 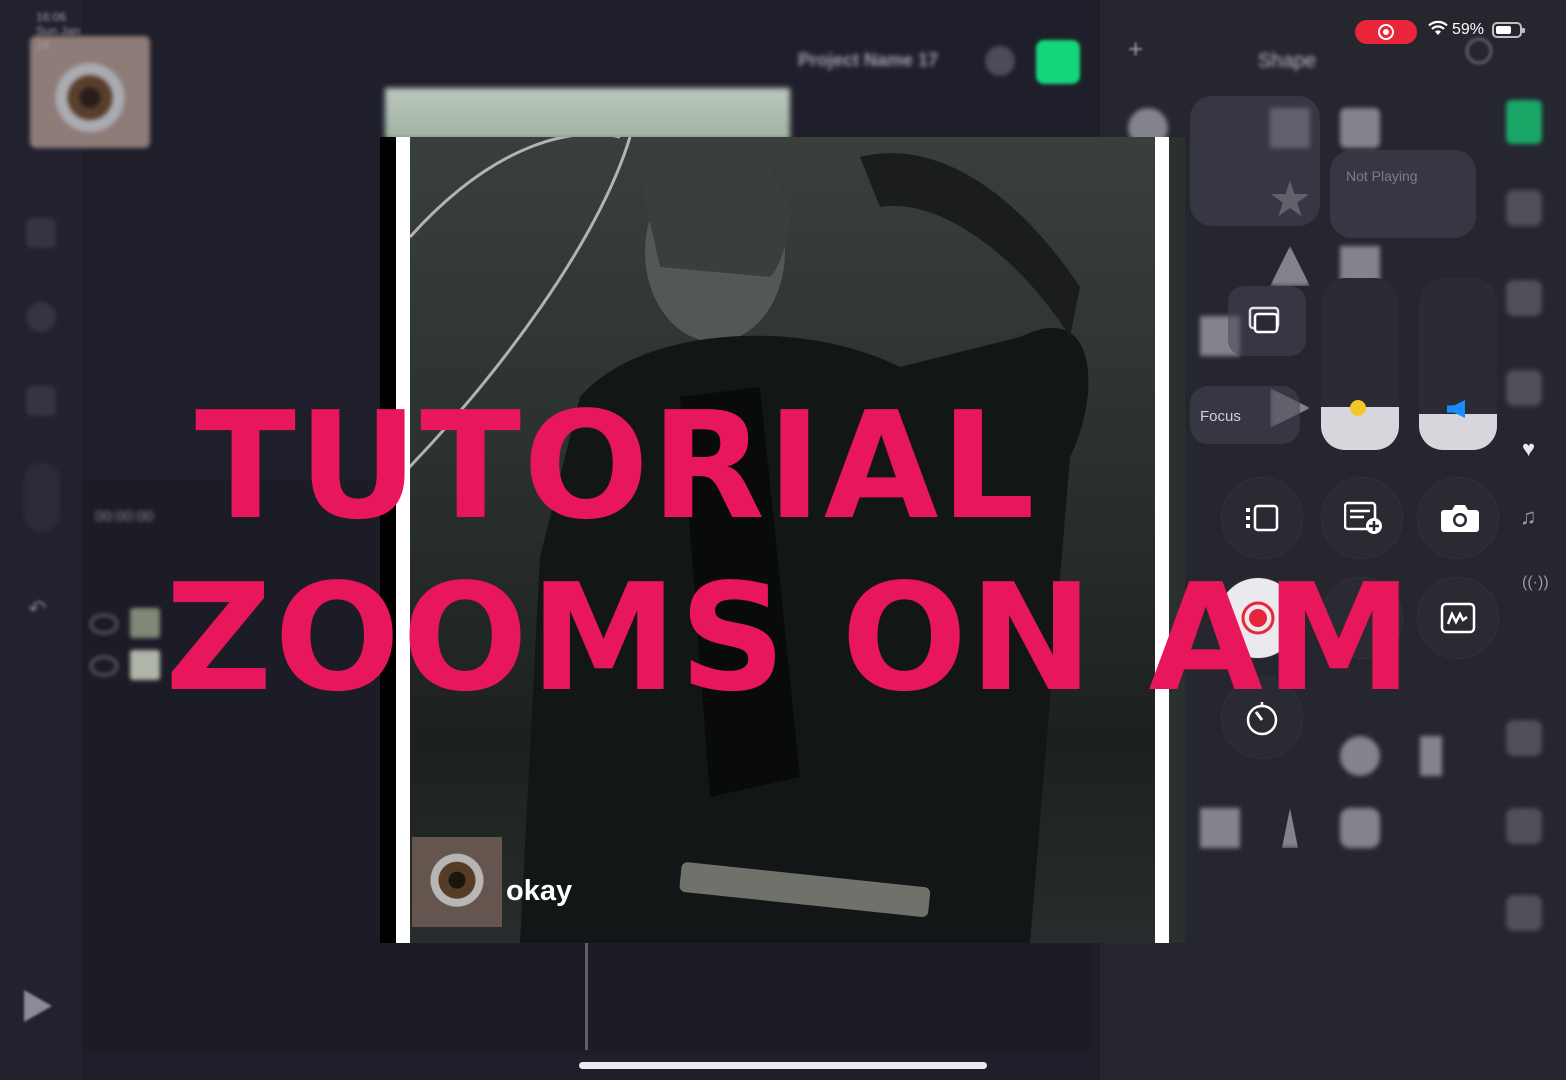 What do you see at coordinates (1382, 176) in the screenshot?
I see `now-playing-label: Not Playing` at bounding box center [1382, 176].